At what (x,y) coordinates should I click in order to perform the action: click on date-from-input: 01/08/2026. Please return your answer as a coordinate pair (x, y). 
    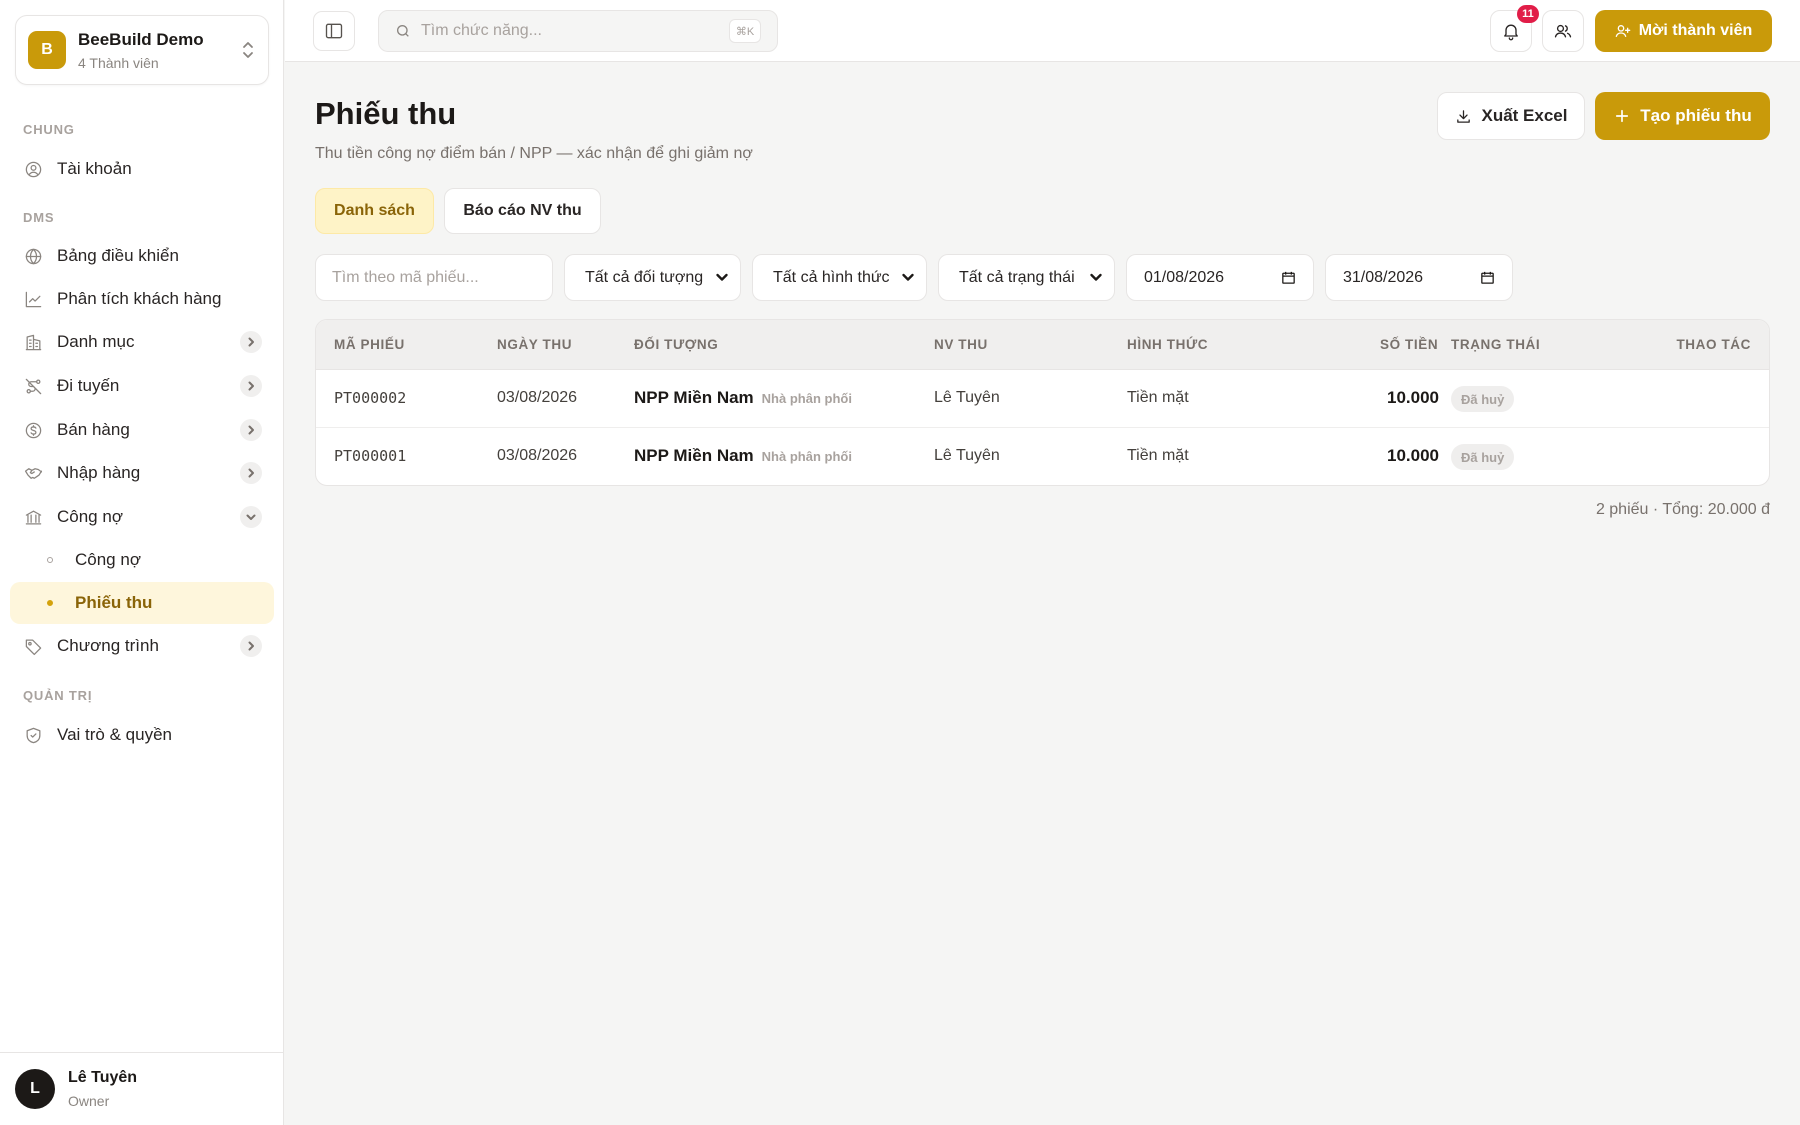
    Looking at the image, I should click on (1220, 277).